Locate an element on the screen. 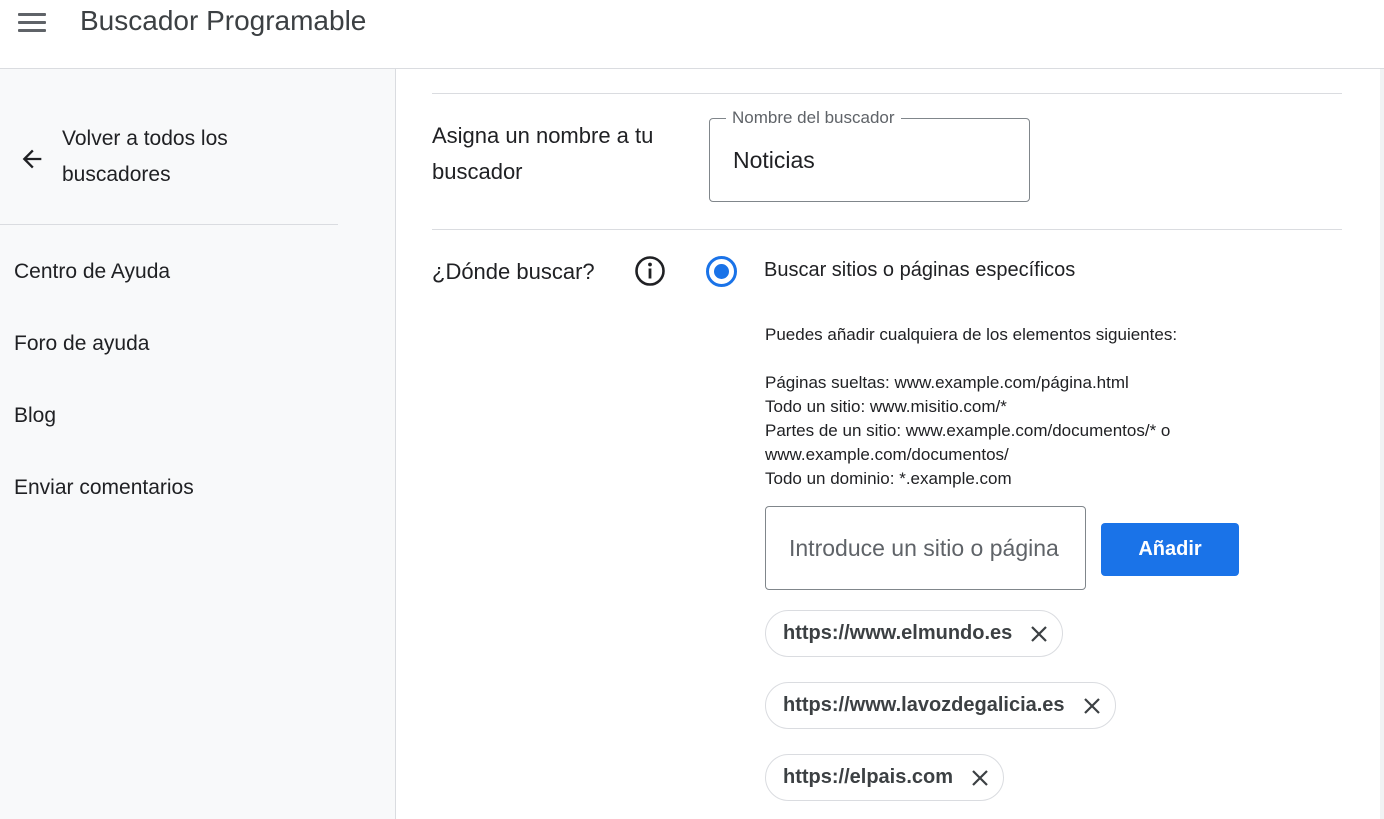 This screenshot has width=1384, height=819. site-chip: https://www.elmundo.es is located at coordinates (914, 633).